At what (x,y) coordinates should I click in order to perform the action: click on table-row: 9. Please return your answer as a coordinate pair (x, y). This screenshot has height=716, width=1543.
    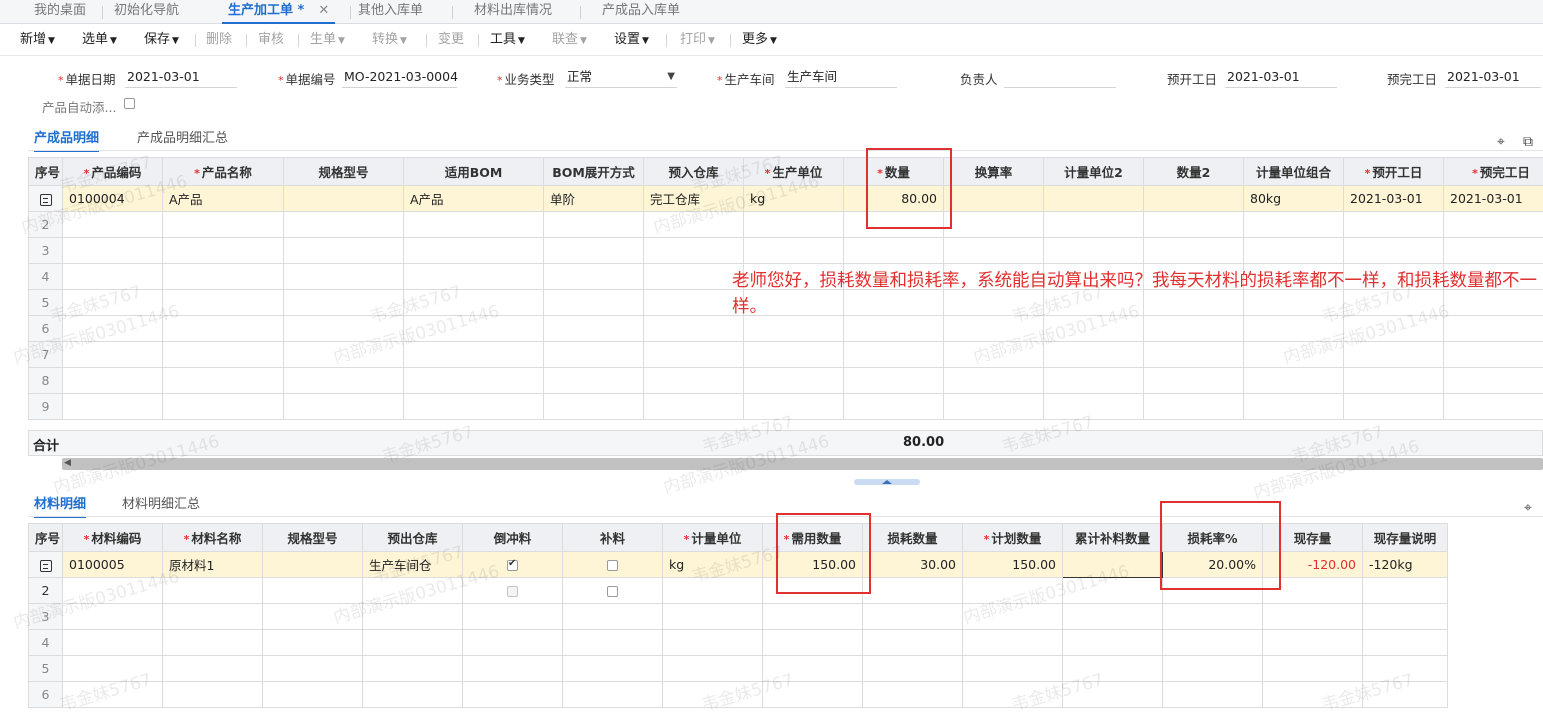
    Looking at the image, I should click on (786, 407).